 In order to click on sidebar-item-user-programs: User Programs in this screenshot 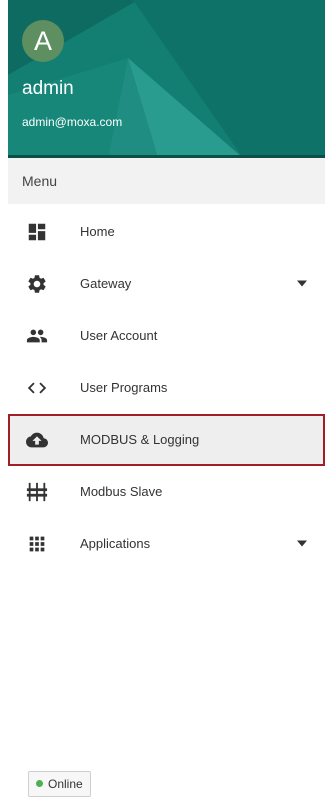, I will do `click(166, 388)`.